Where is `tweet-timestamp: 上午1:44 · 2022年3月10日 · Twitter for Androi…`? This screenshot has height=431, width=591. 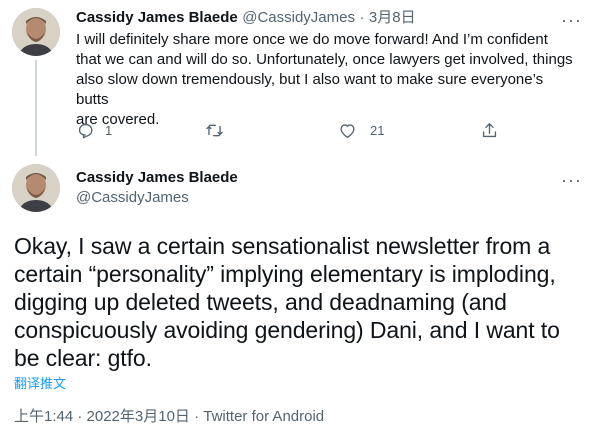 tweet-timestamp: 上午1:44 · 2022年3月10日 · Twitter for Androi… is located at coordinates (169, 415).